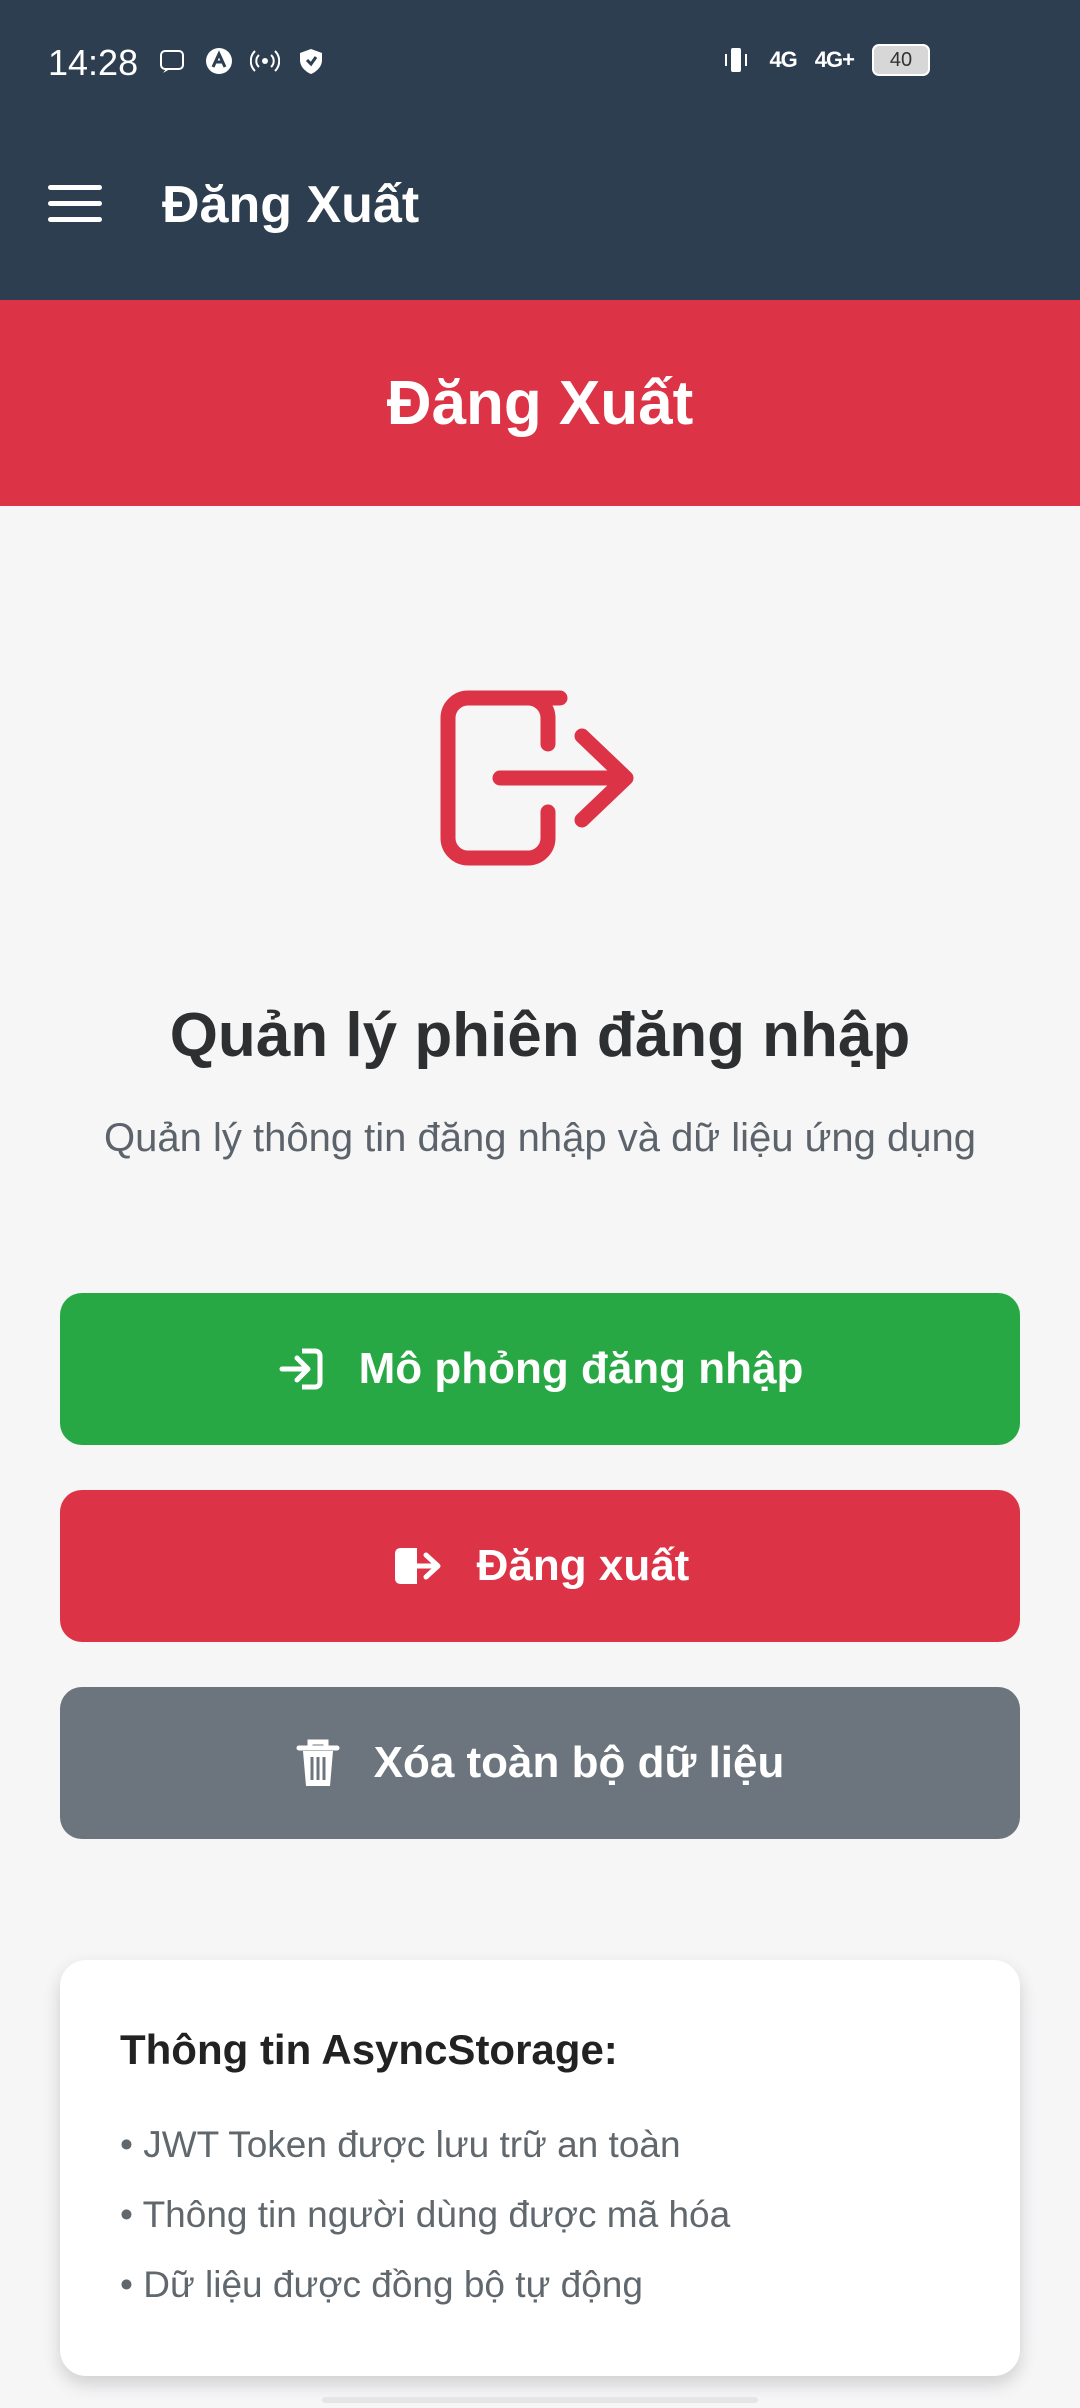 The height and width of the screenshot is (2408, 1080). I want to click on battery-indicator: 40, so click(901, 60).